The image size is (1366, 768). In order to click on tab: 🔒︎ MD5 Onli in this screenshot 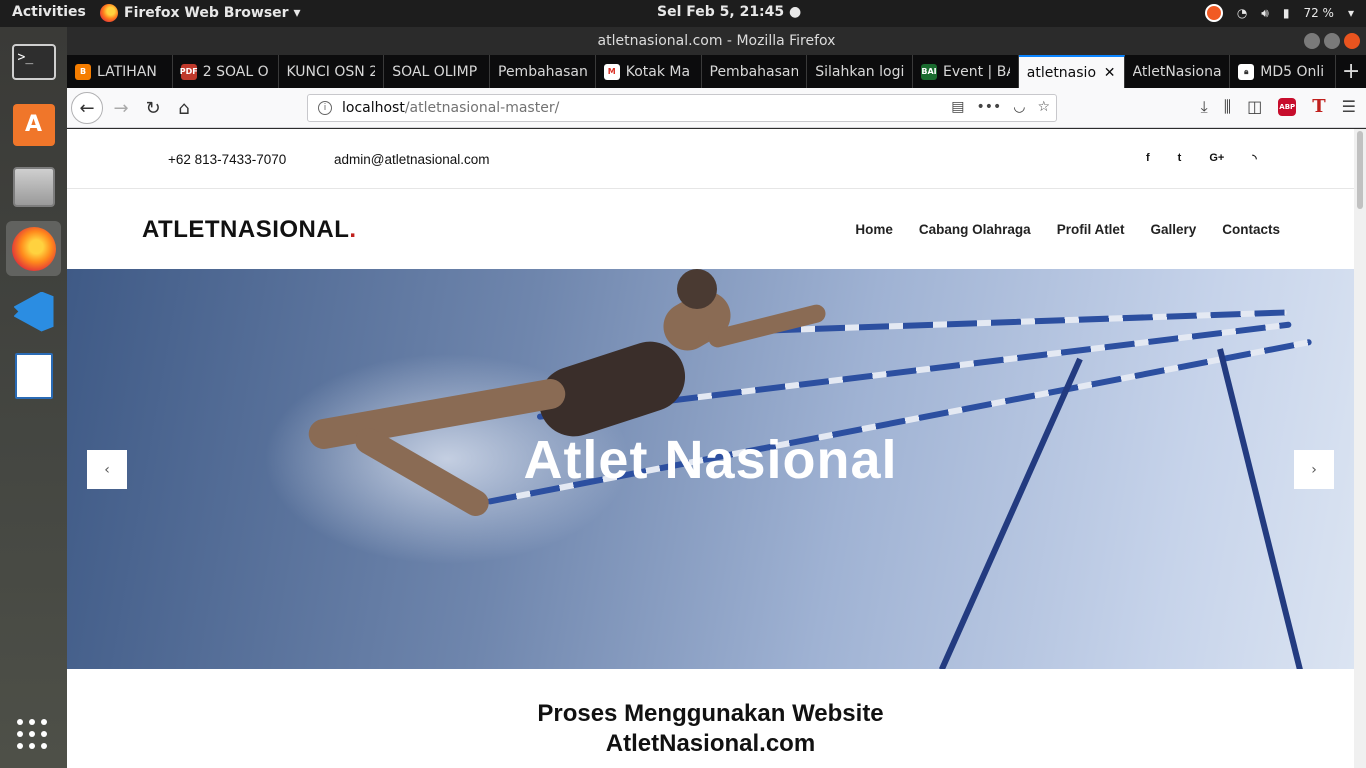, I will do `click(1283, 71)`.